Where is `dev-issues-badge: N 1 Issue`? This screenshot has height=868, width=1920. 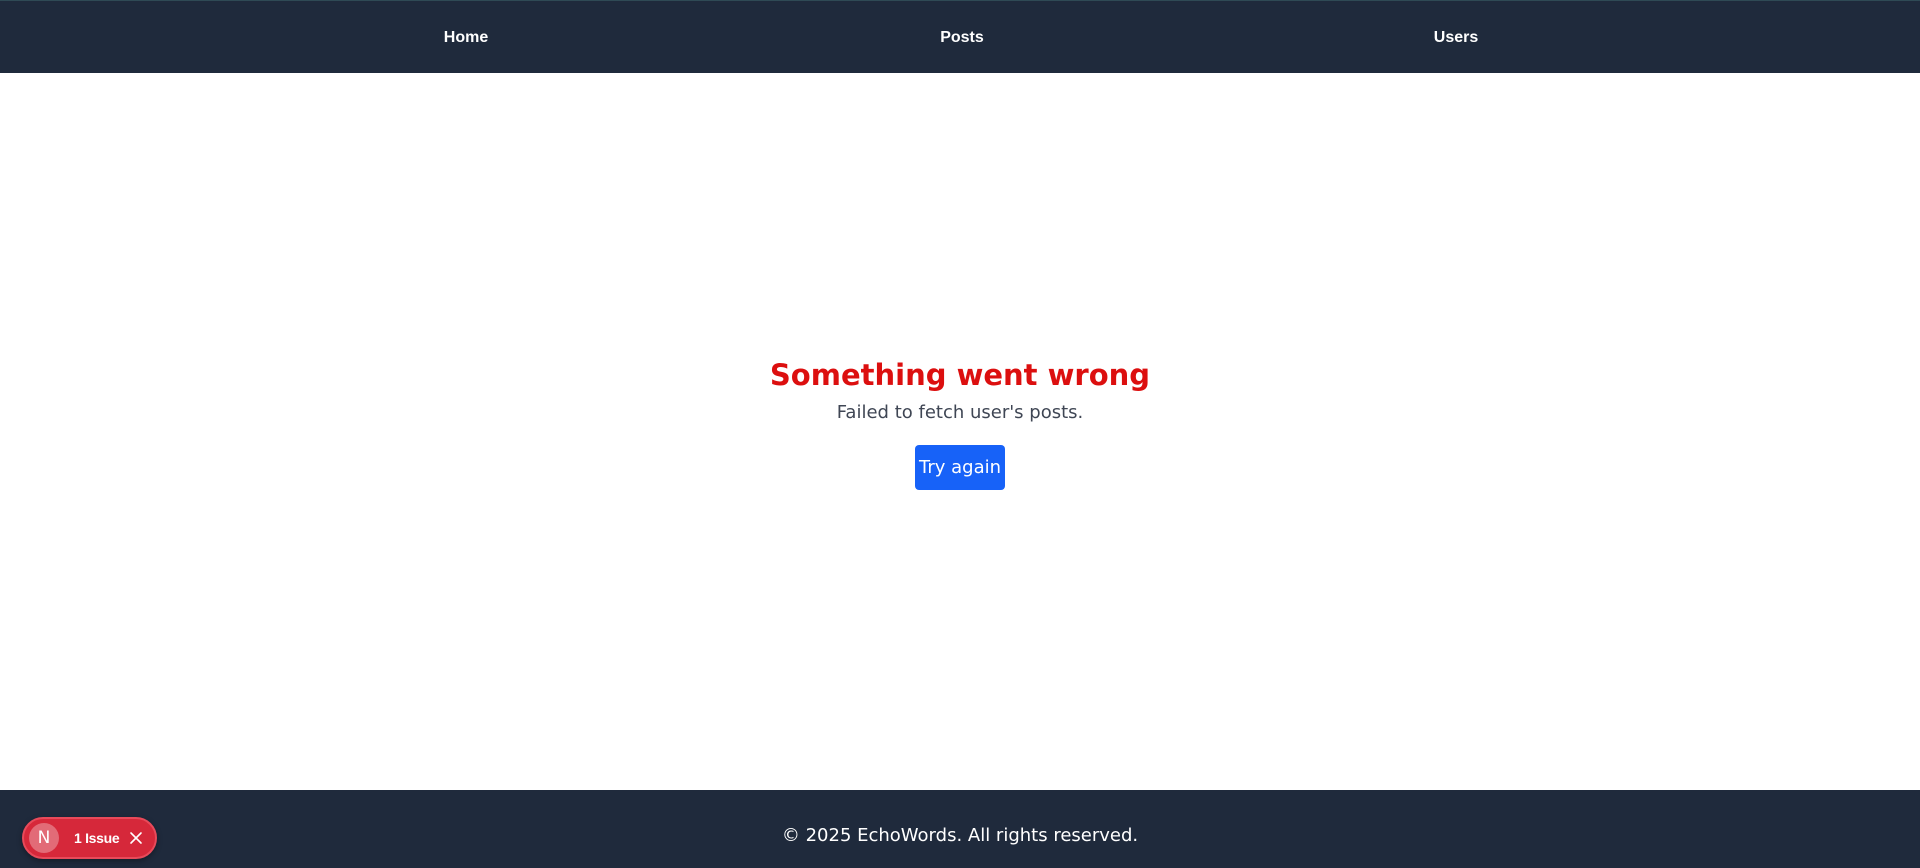 dev-issues-badge: N 1 Issue is located at coordinates (89, 838).